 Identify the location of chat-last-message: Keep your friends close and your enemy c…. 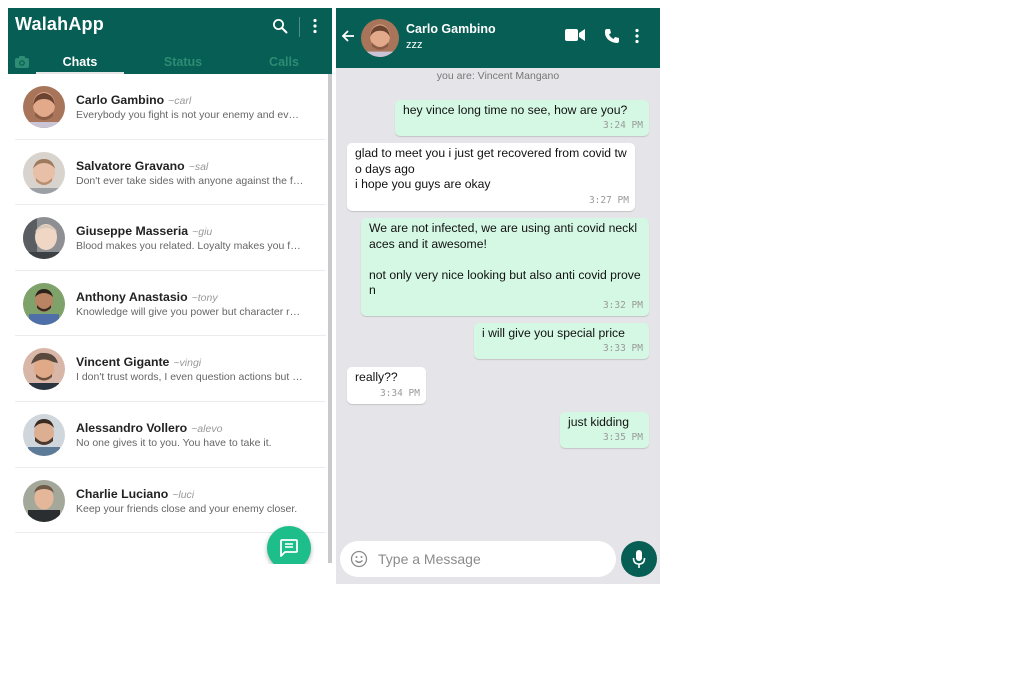
(187, 508).